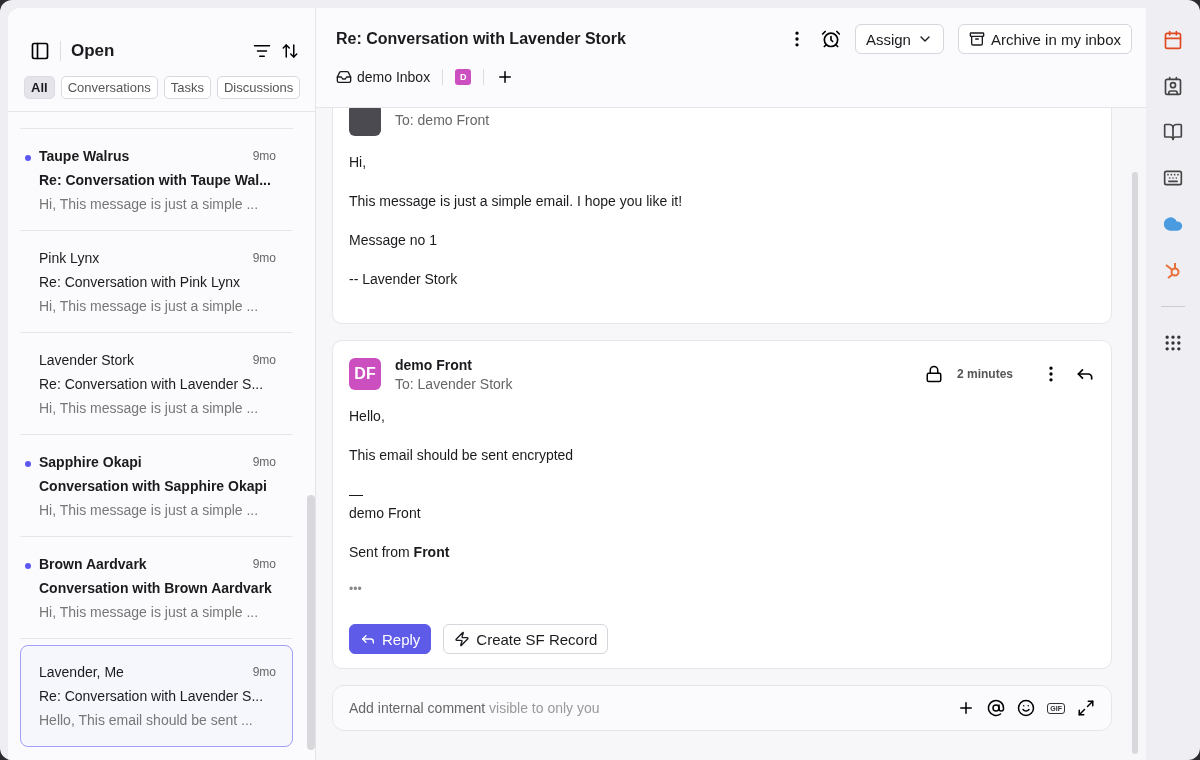  Describe the element at coordinates (390, 77) in the screenshot. I see `inbox-tag: demo Inbox` at that location.